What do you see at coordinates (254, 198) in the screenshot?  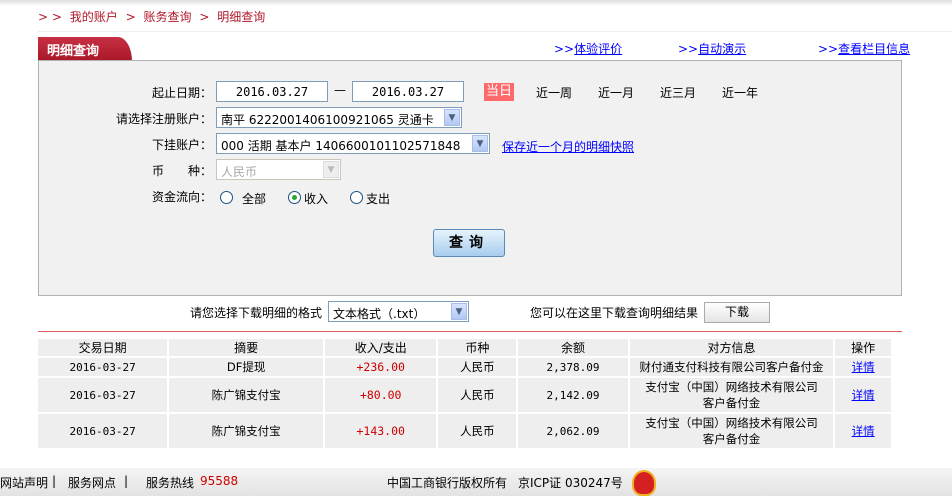 I see `flow-all-label: 全部` at bounding box center [254, 198].